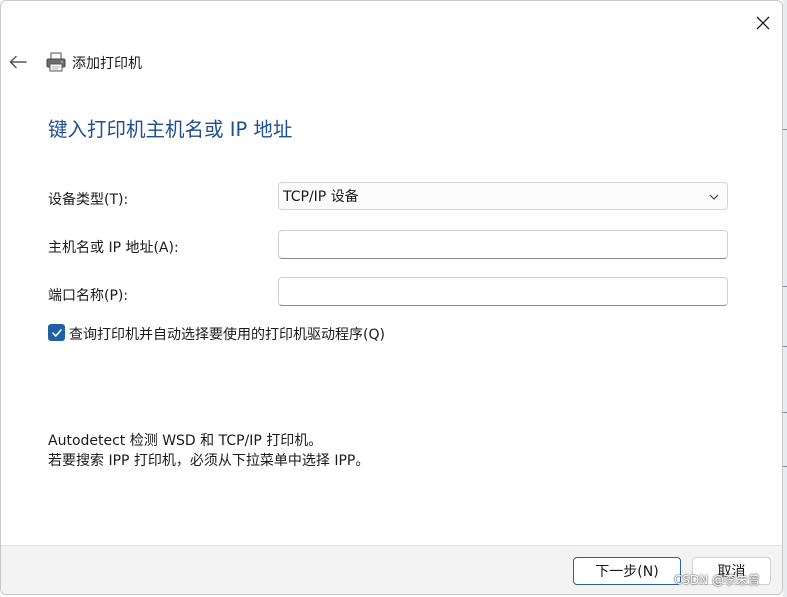 Image resolution: width=787 pixels, height=597 pixels. I want to click on device-type-value: TCP/IP 设备, so click(321, 197).